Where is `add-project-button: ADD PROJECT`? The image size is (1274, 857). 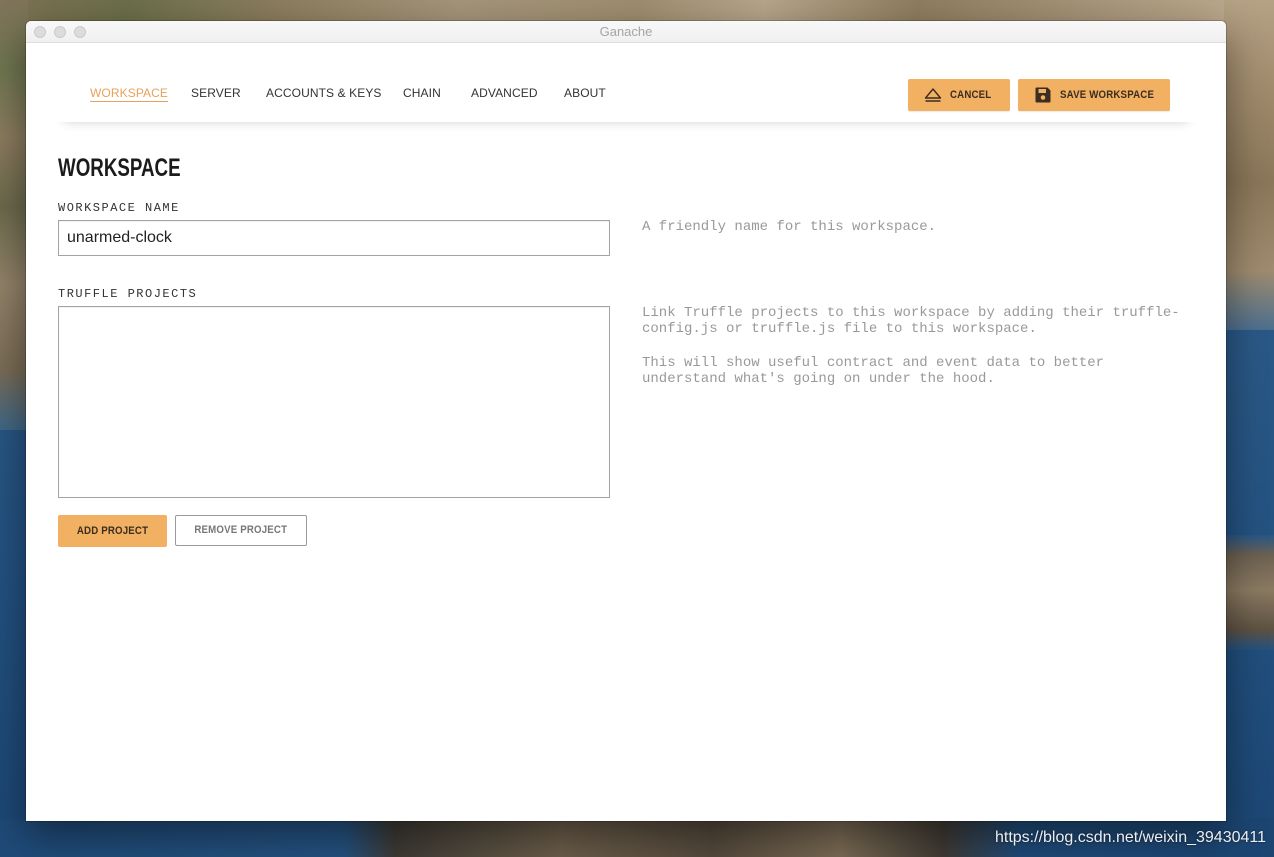 add-project-button: ADD PROJECT is located at coordinates (112, 531).